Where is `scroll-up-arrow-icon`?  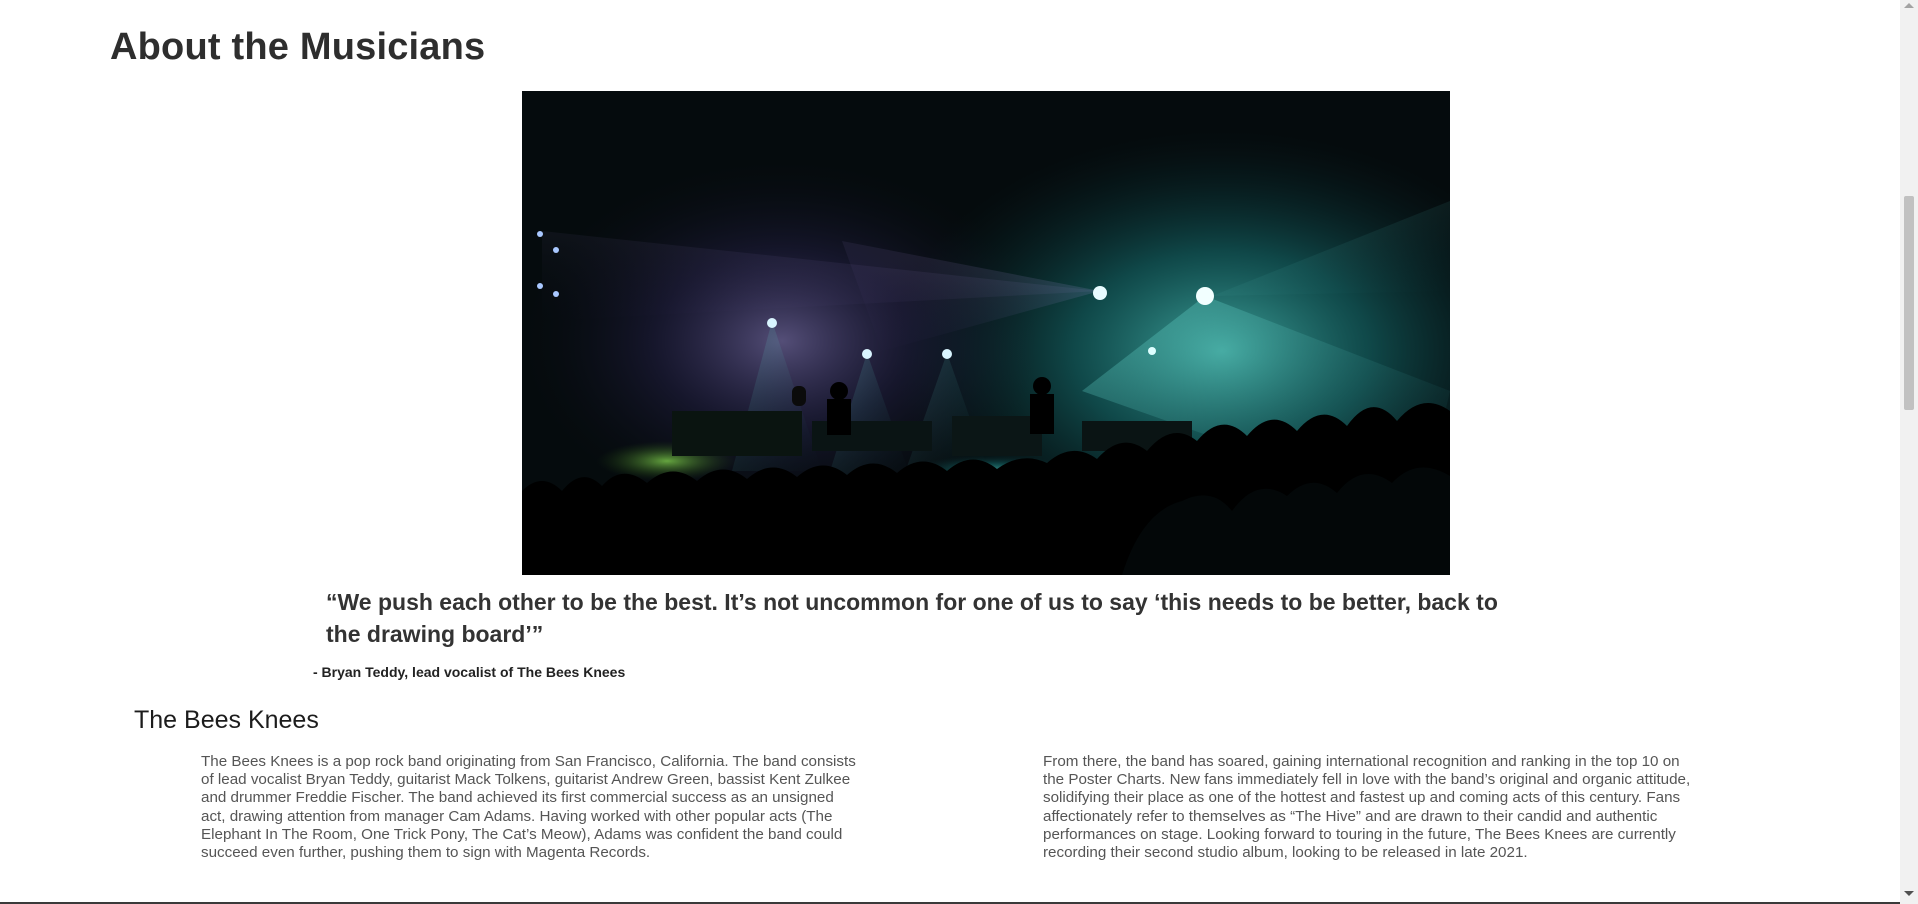
scroll-up-arrow-icon is located at coordinates (1909, 5).